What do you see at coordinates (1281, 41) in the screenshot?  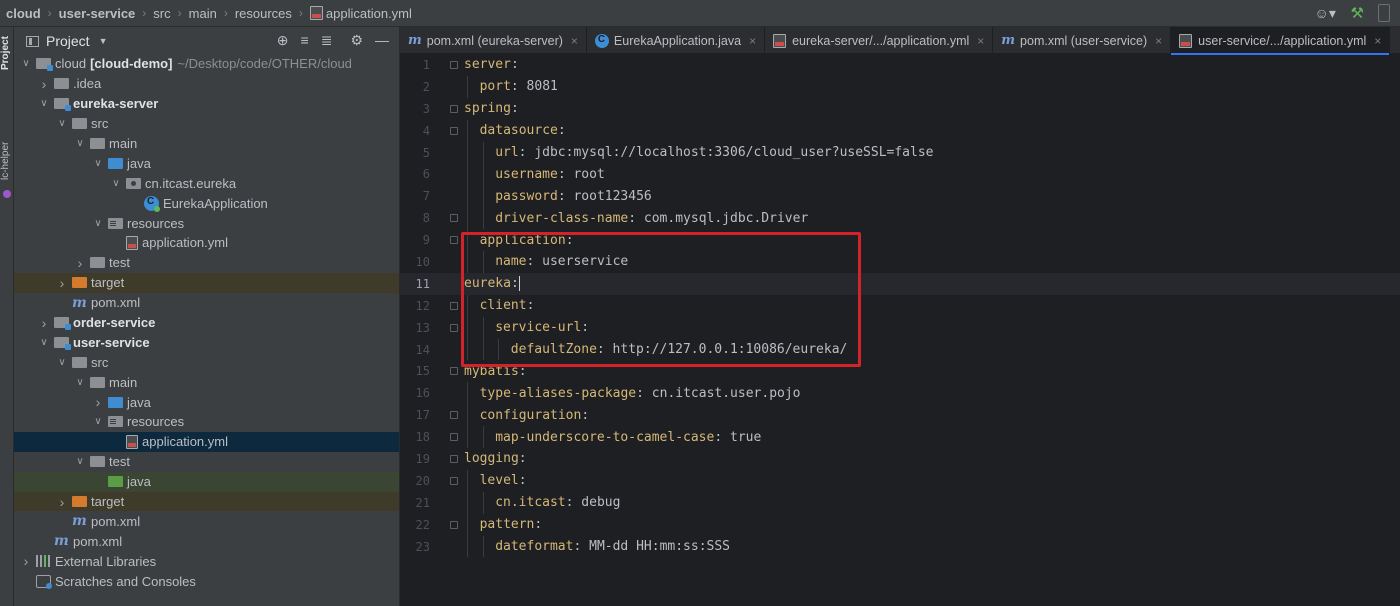 I see `editor-tab: user-service/.../application.yml ×` at bounding box center [1281, 41].